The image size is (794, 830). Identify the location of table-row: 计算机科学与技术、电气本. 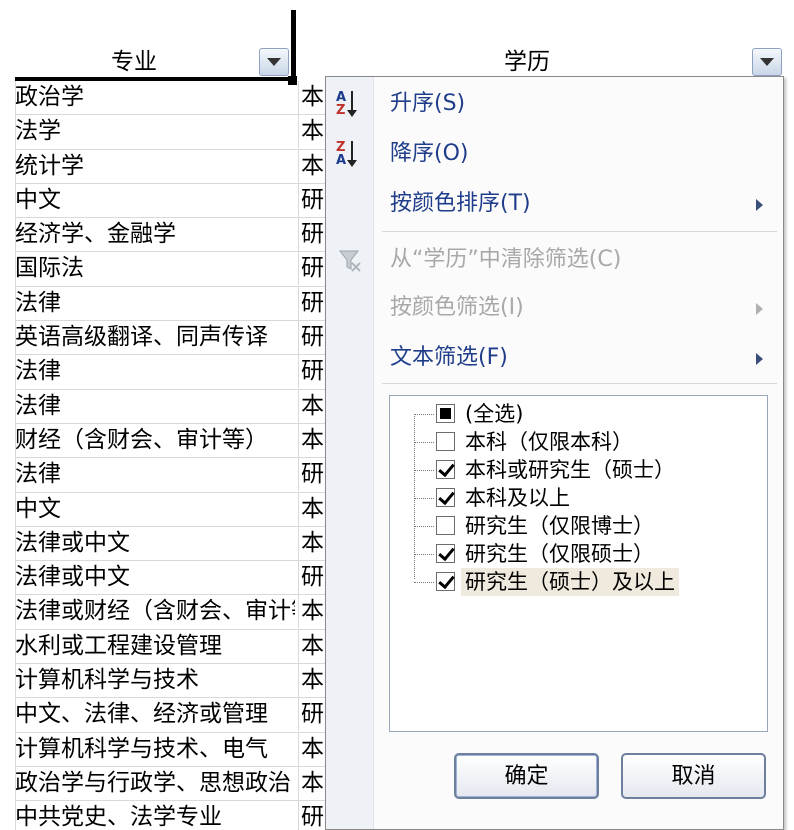
(175, 749).